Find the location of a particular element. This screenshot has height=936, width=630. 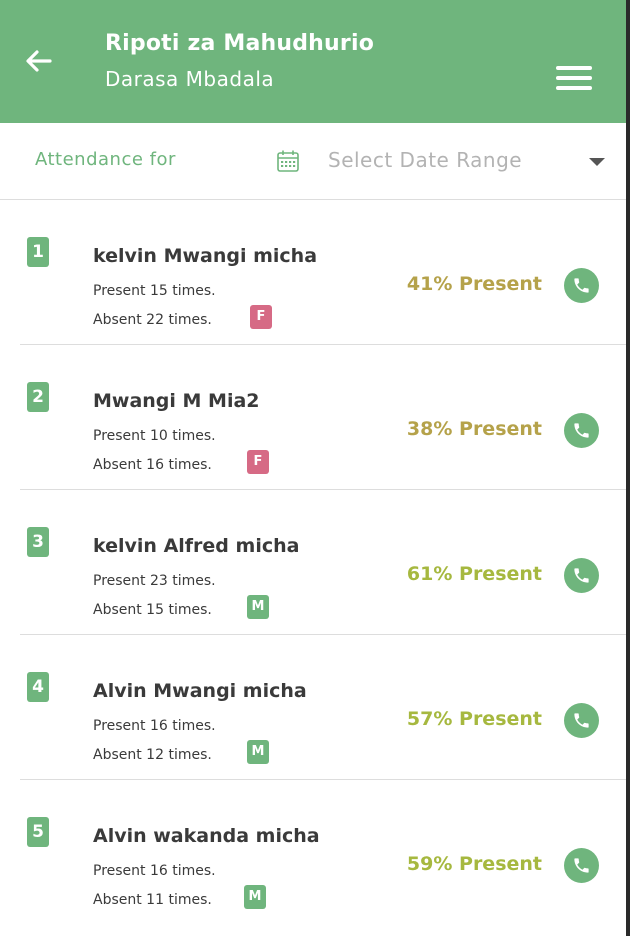

back-arrow-icon is located at coordinates (38, 62).